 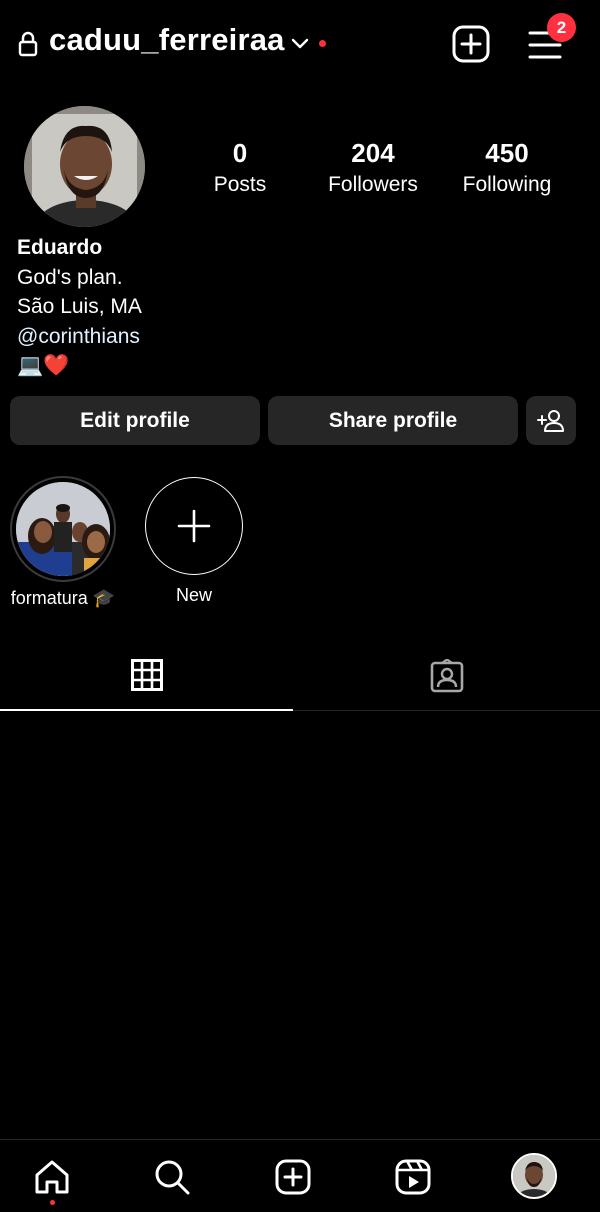 I want to click on new-highlight-button: New, so click(x=194, y=541).